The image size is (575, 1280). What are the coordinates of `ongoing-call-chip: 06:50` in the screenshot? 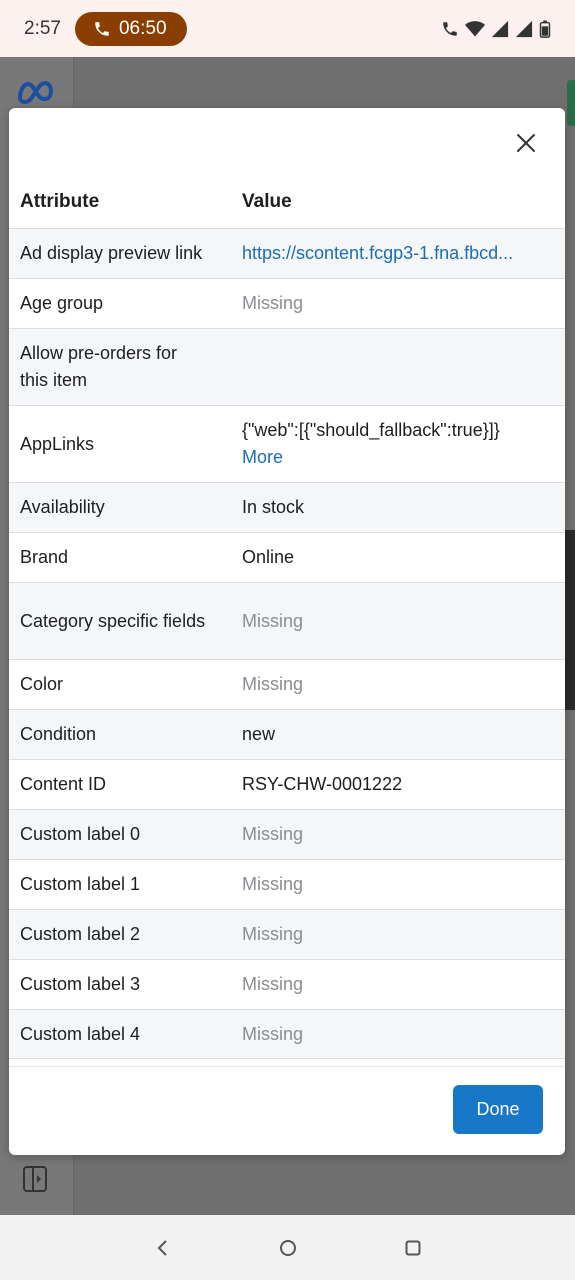 It's located at (130, 28).